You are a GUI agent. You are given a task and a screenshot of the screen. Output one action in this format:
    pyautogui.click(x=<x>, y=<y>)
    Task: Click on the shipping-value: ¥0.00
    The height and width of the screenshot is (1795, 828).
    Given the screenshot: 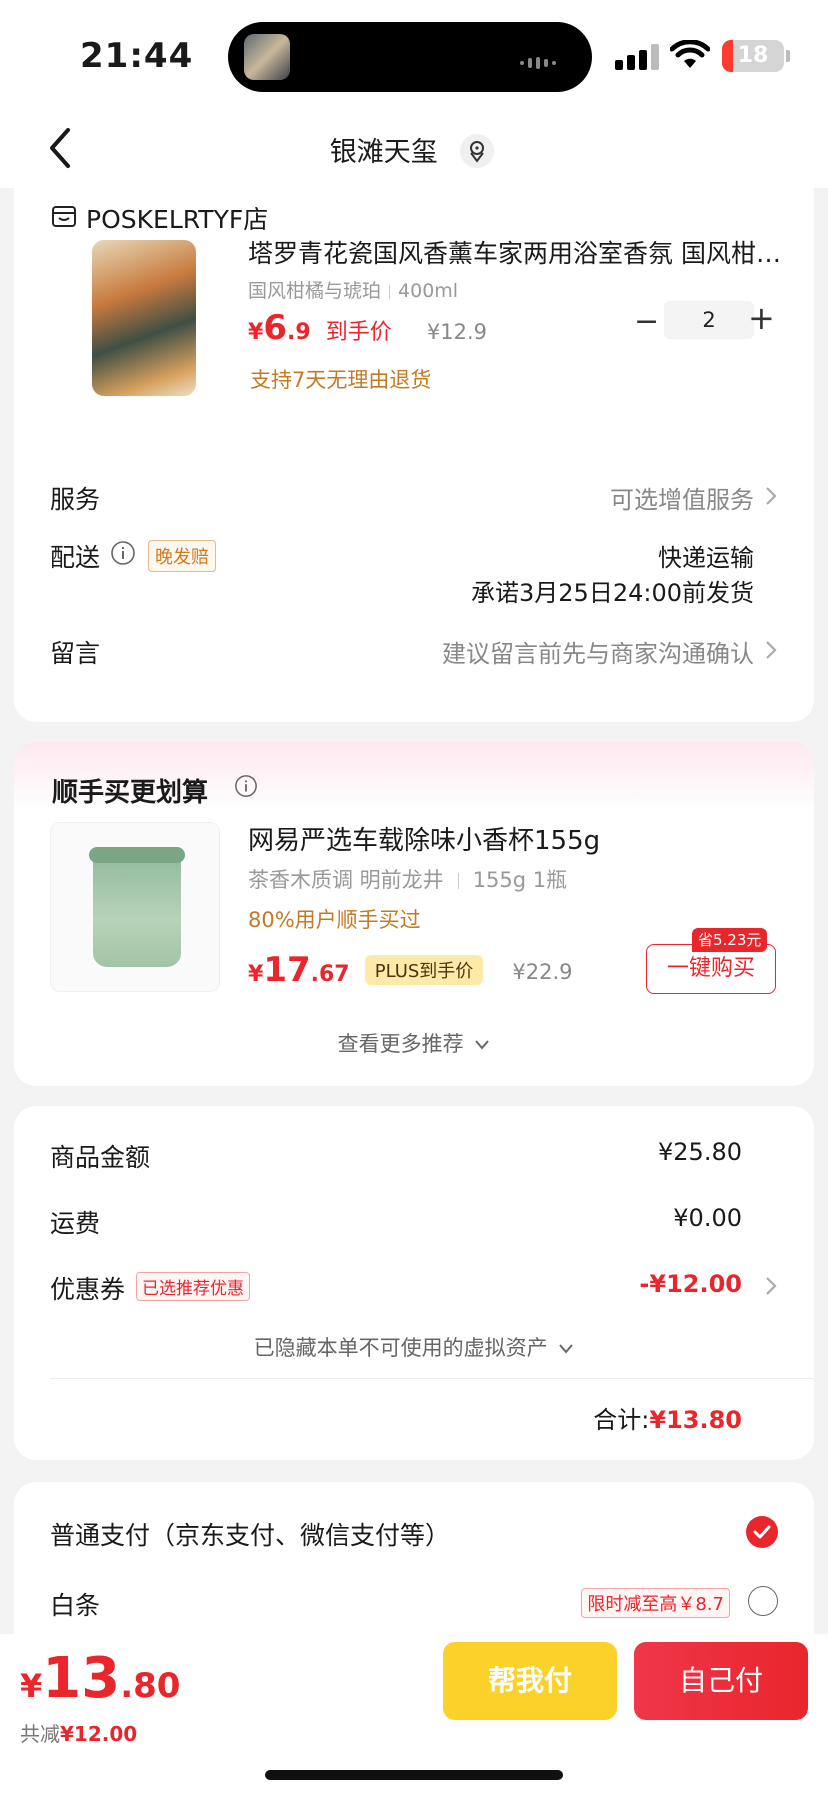 What is the action you would take?
    pyautogui.click(x=707, y=1218)
    